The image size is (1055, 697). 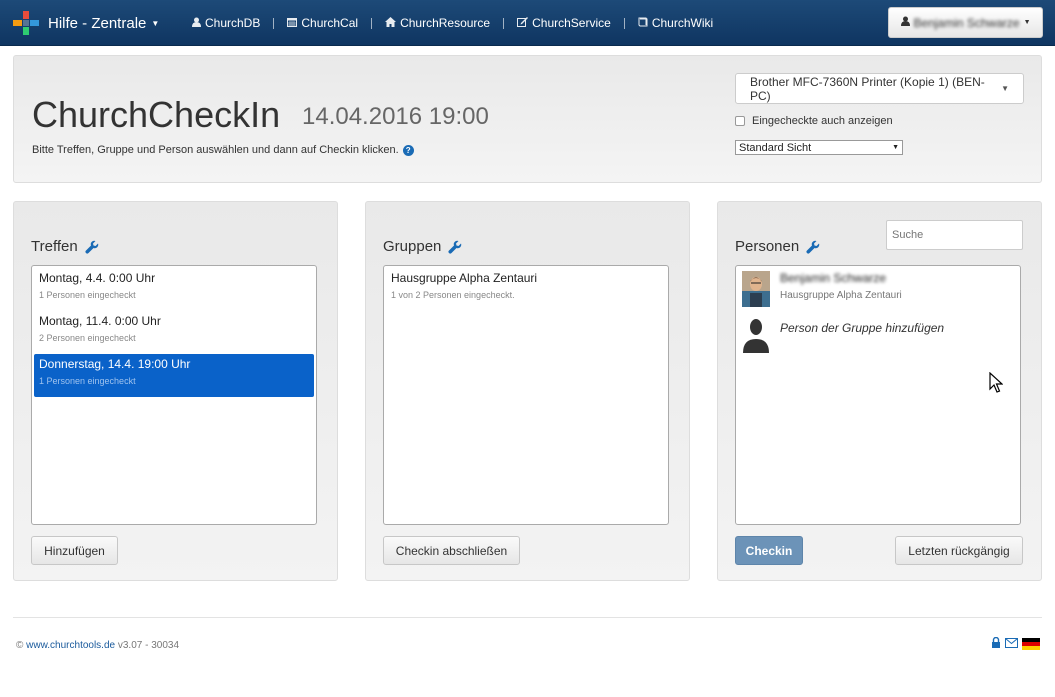 I want to click on add-person-item: Person der Gruppe hinzufügen, so click(x=878, y=337).